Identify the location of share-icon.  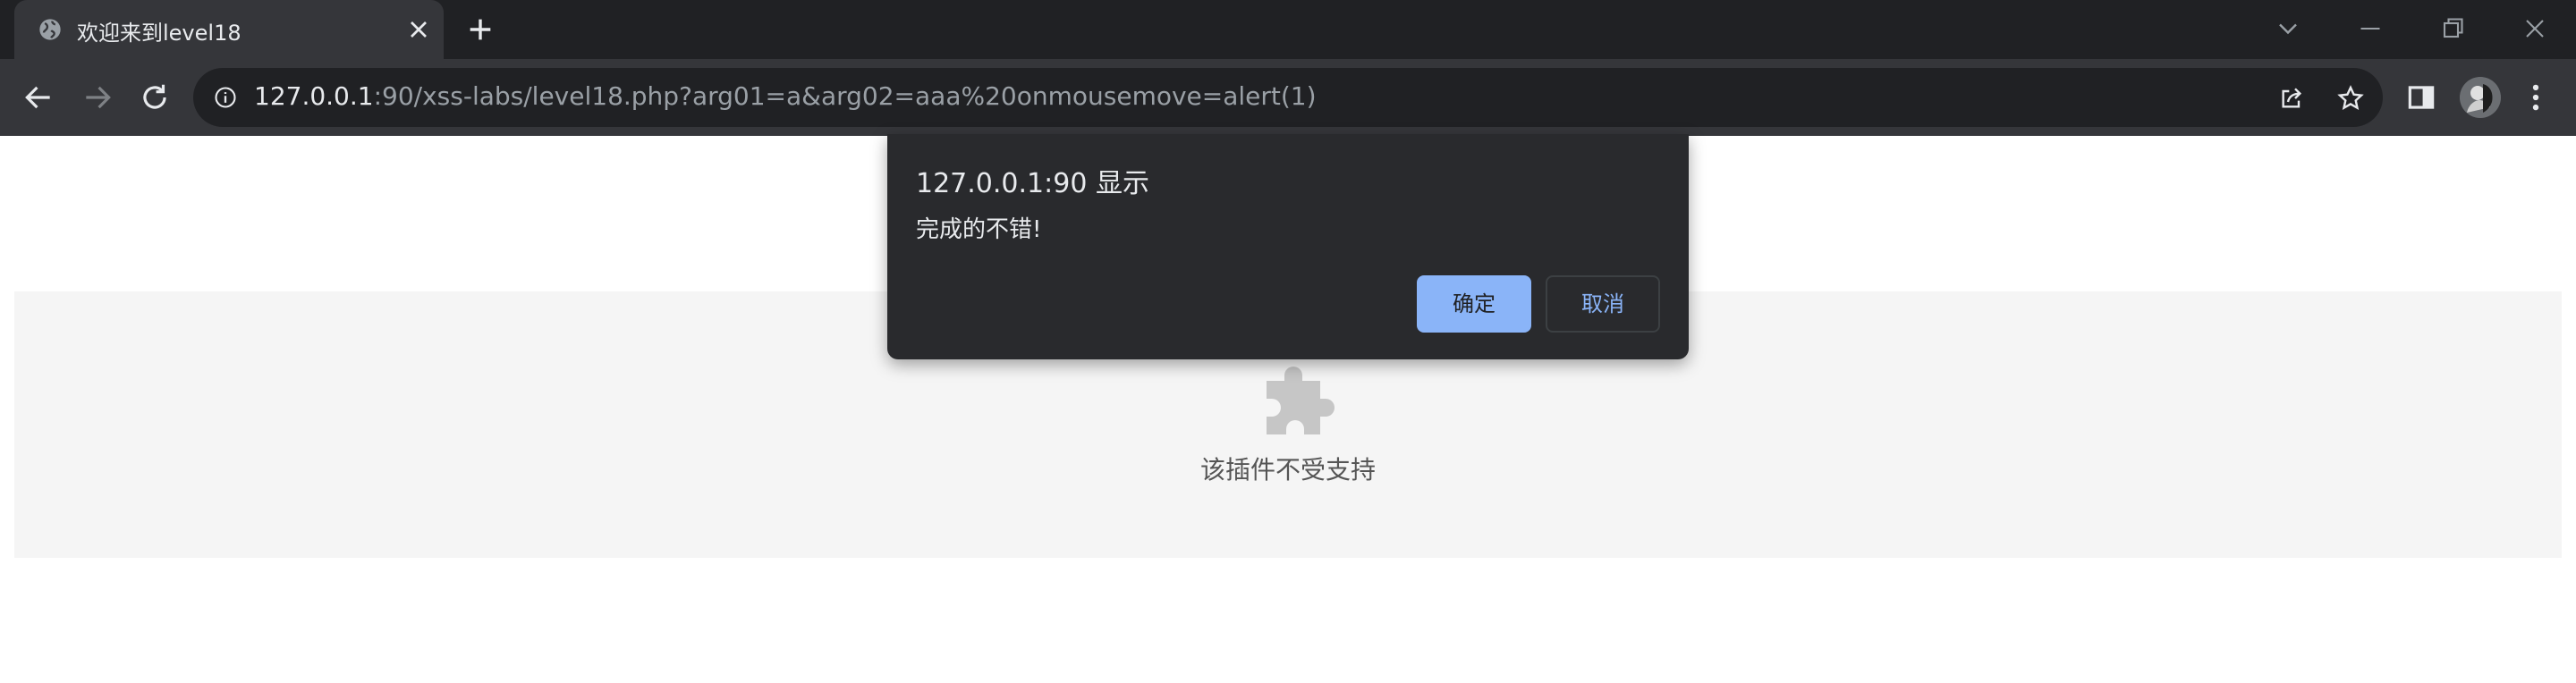
(2291, 98).